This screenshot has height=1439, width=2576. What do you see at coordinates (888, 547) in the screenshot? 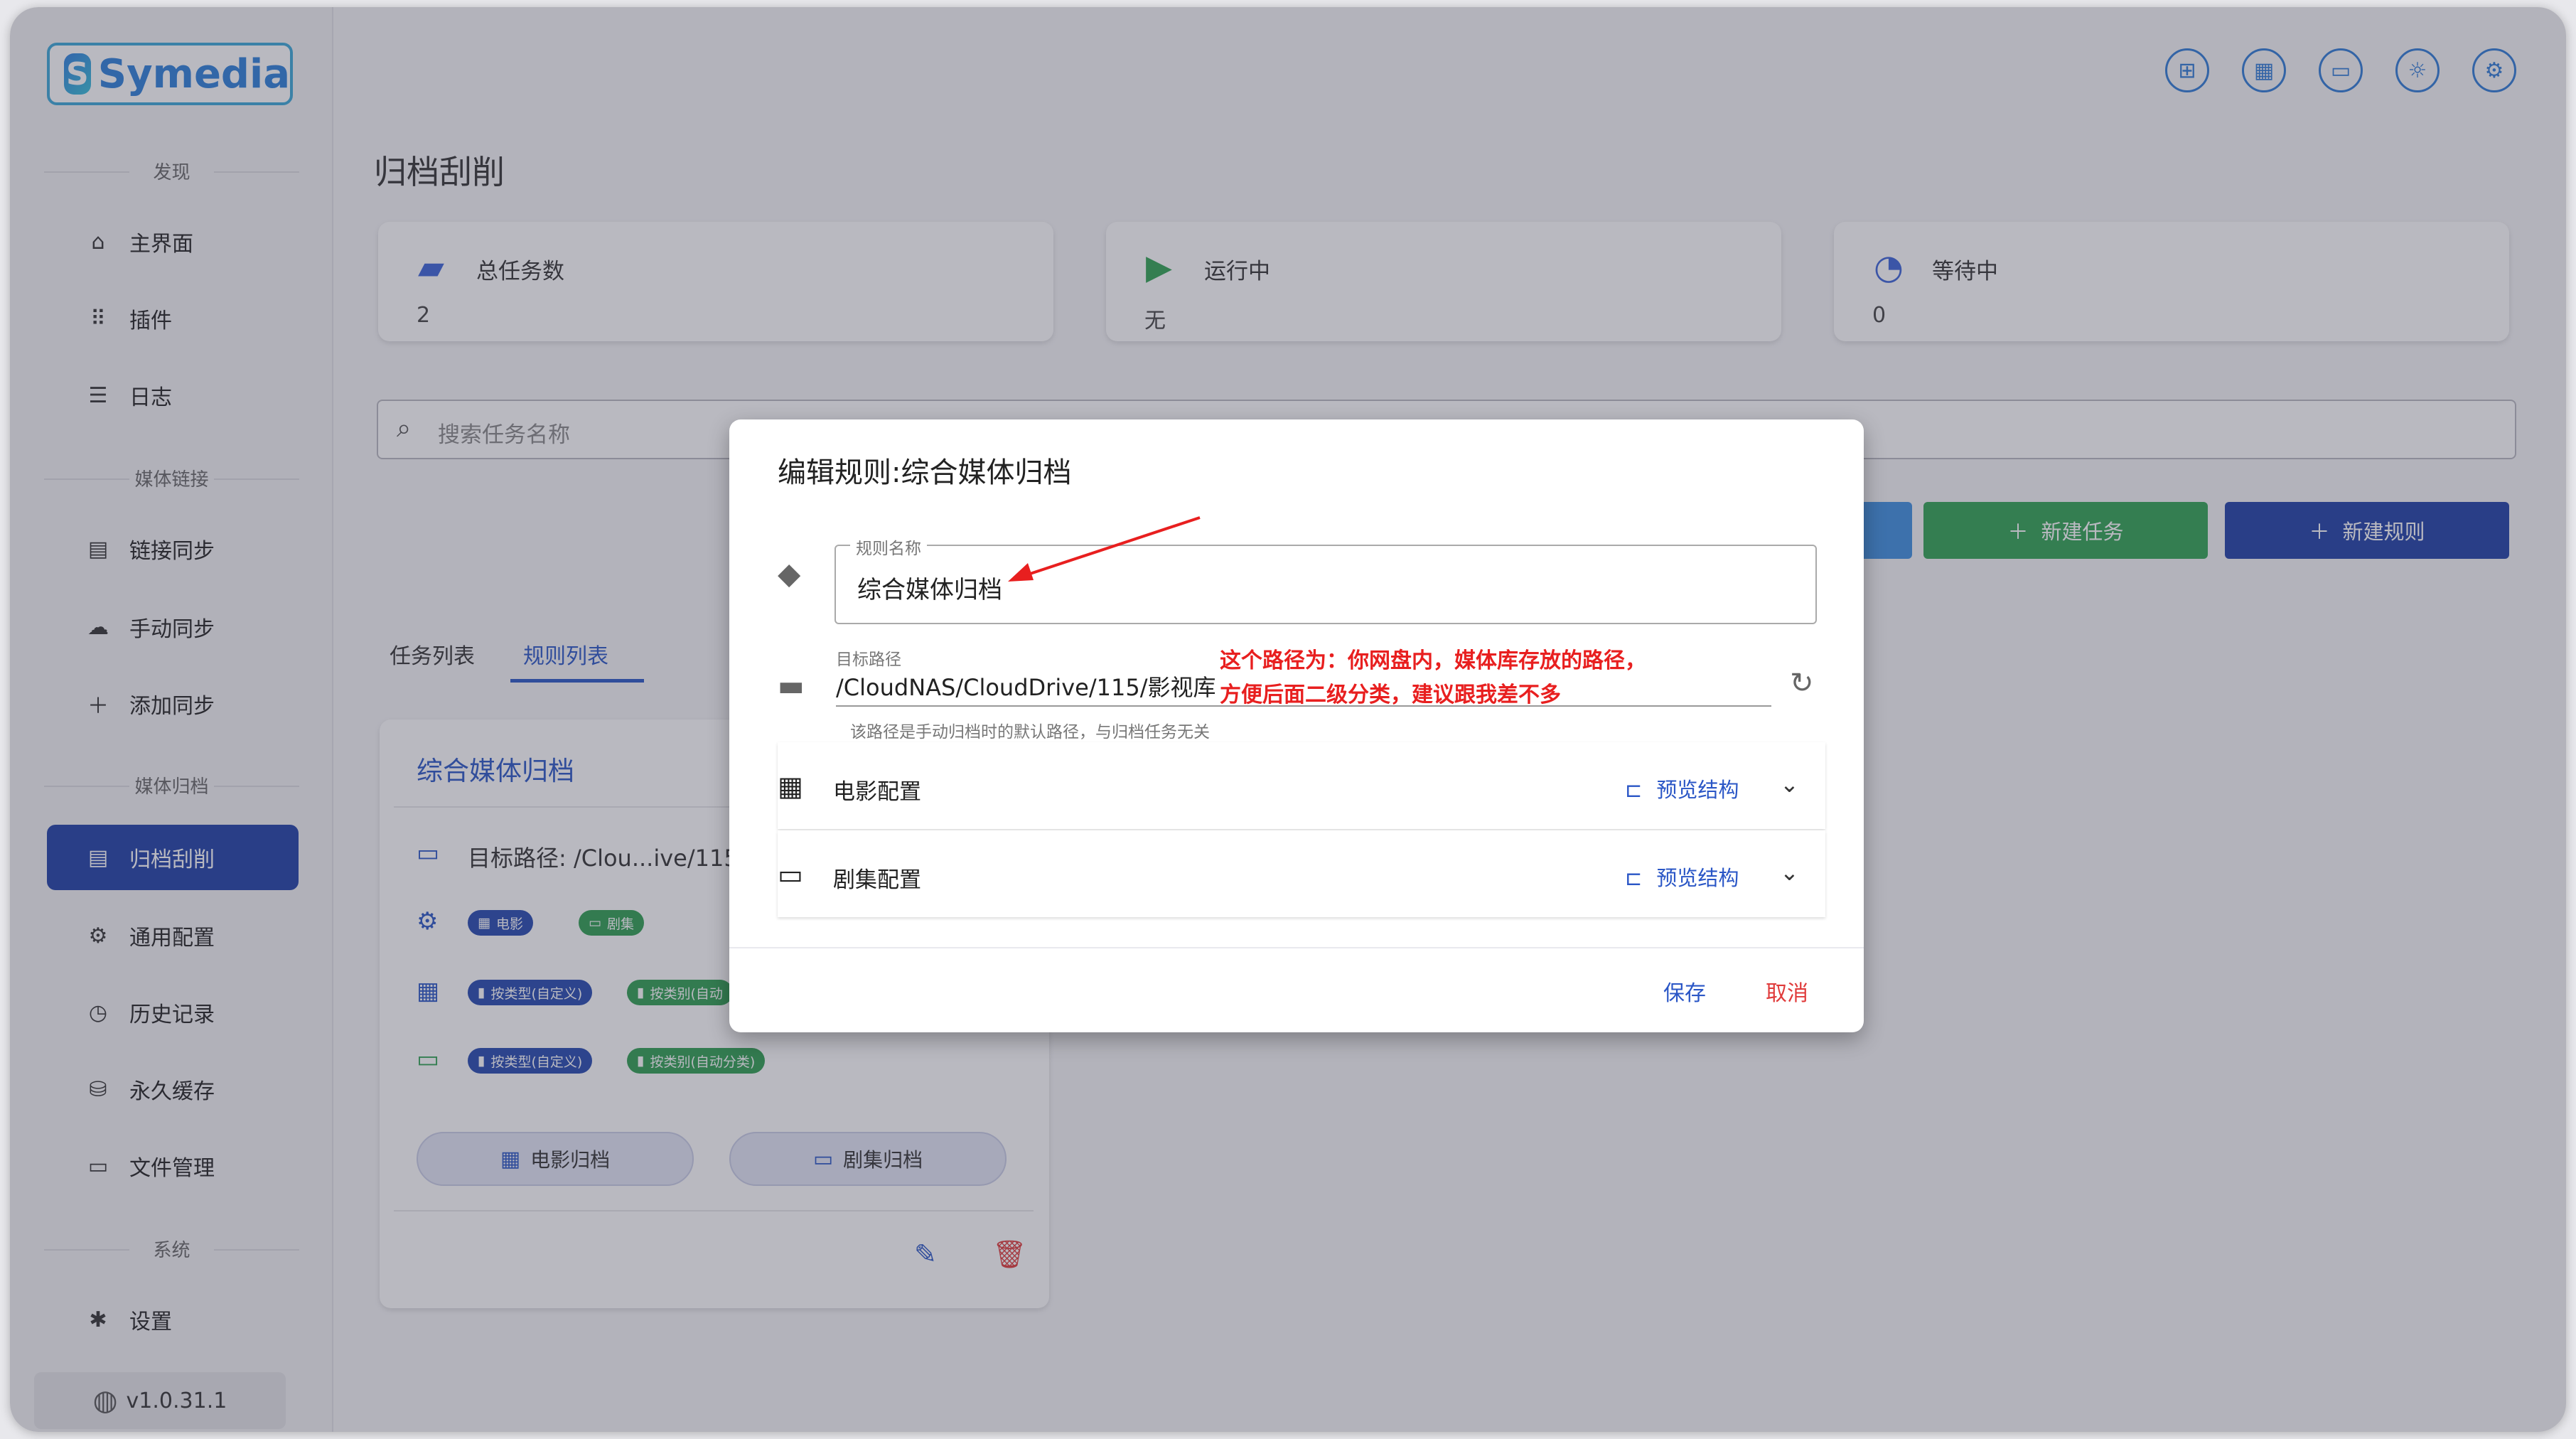
I see `rule-name-label: 规则名称` at bounding box center [888, 547].